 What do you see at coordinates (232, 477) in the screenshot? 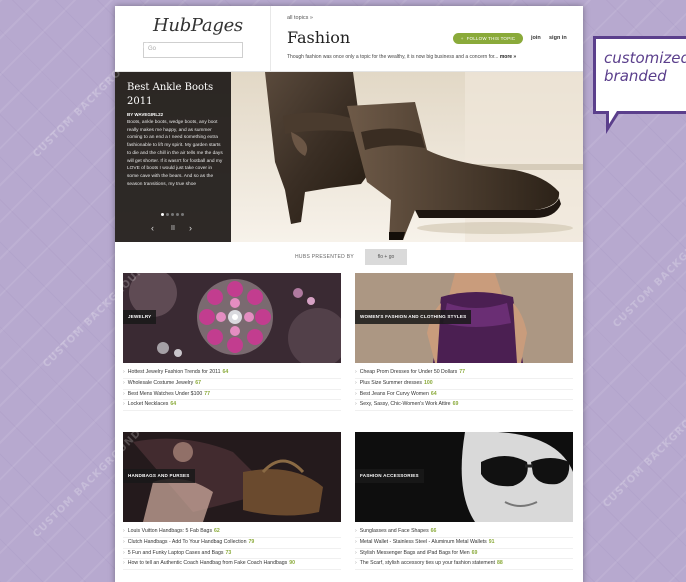
I see `category-image: HANDBAGS AND PURSES` at bounding box center [232, 477].